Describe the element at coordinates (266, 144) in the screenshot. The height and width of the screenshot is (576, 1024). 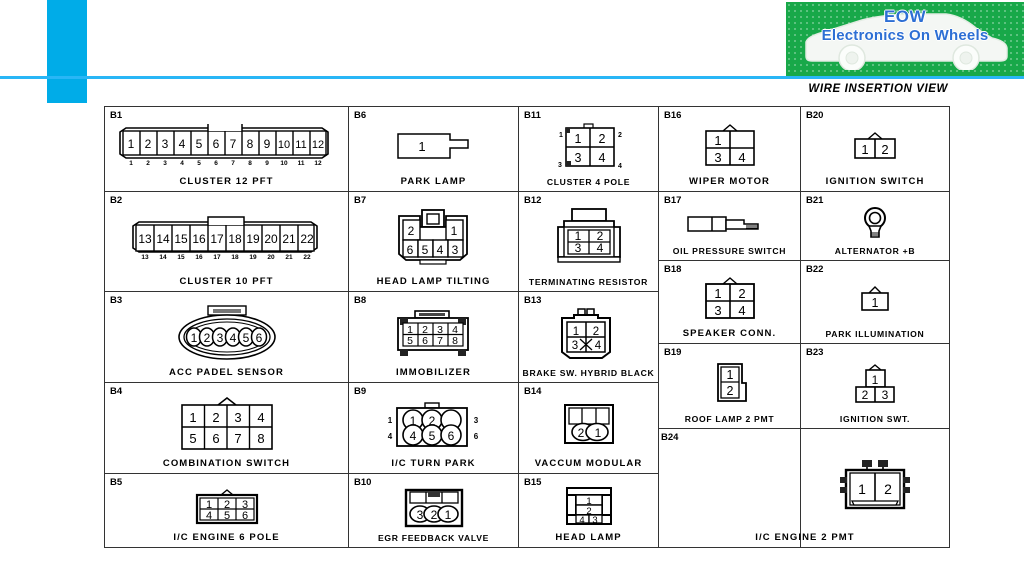
I see `svg-text: 9` at that location.